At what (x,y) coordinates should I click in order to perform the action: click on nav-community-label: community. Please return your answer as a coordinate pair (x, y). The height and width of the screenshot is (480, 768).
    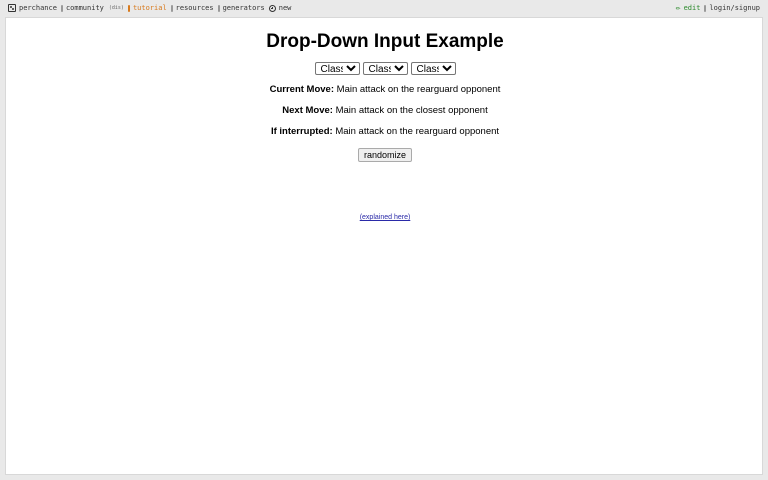
    Looking at the image, I should click on (84, 8).